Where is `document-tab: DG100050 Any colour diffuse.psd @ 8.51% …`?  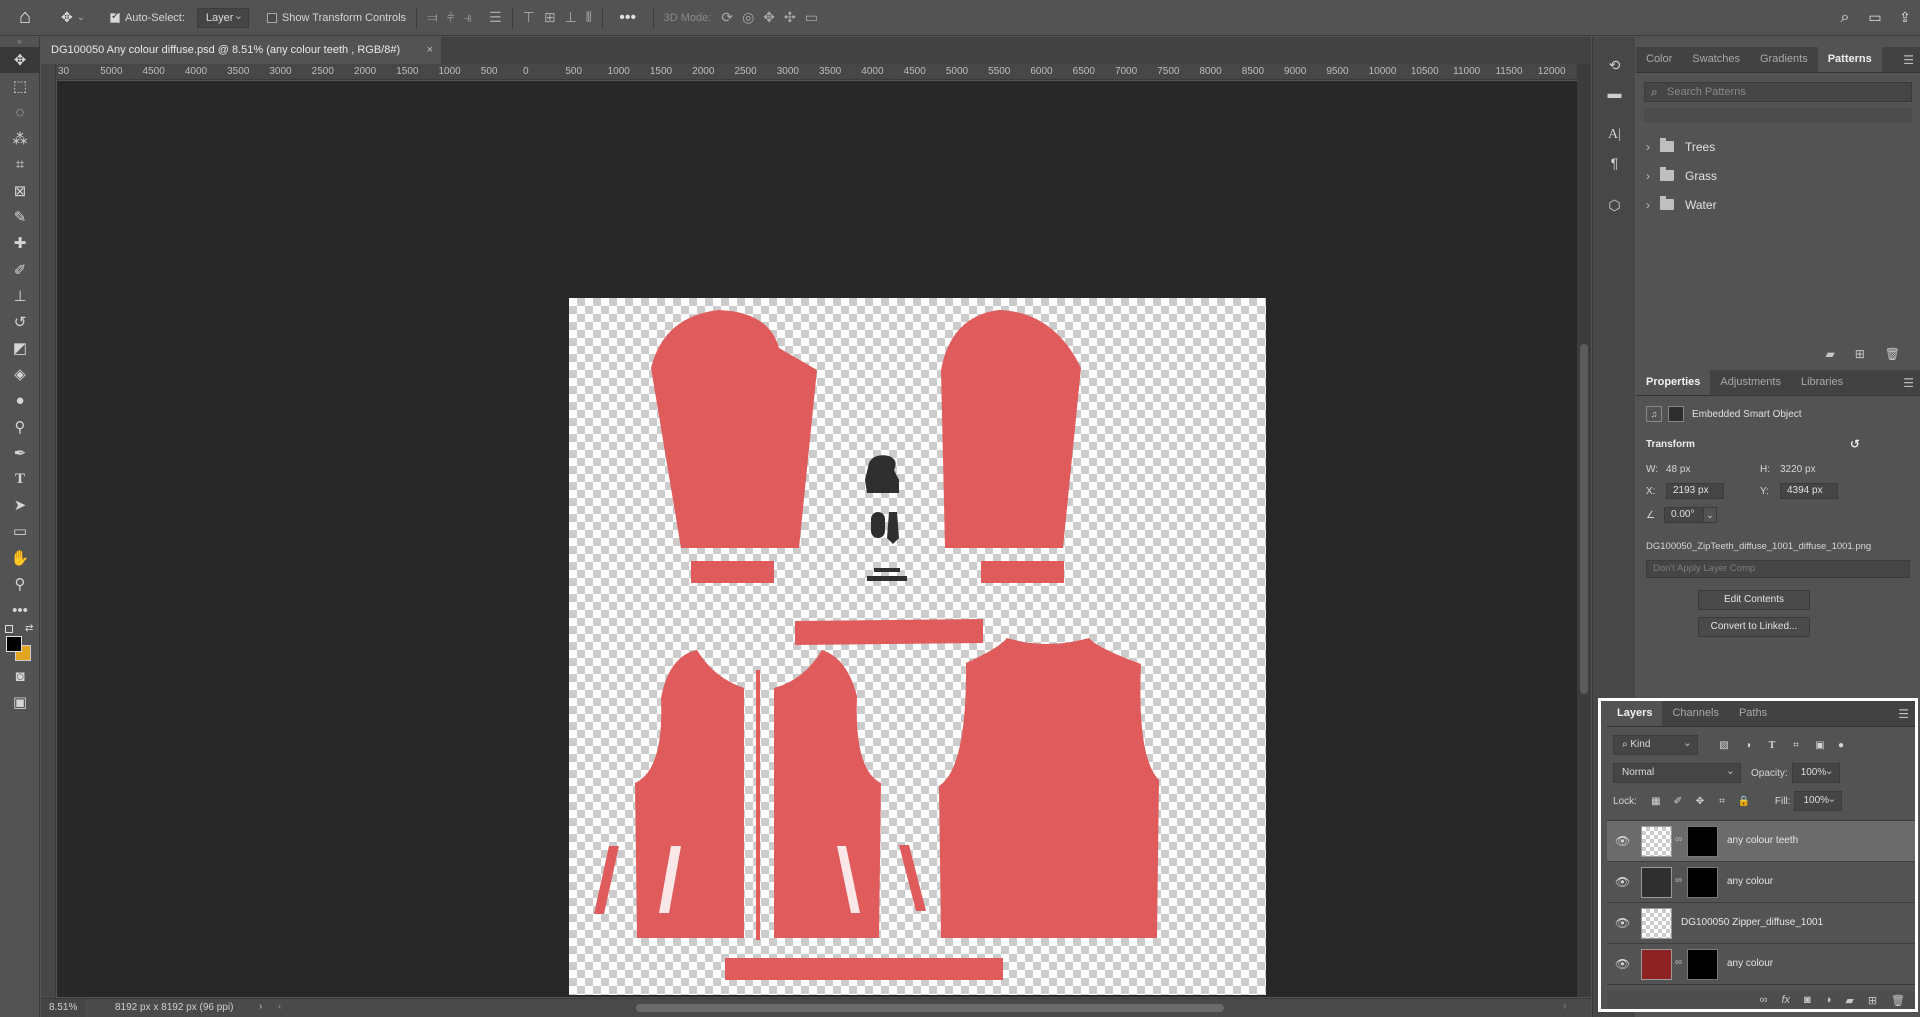 document-tab: DG100050 Any colour diffuse.psd @ 8.51% … is located at coordinates (241, 50).